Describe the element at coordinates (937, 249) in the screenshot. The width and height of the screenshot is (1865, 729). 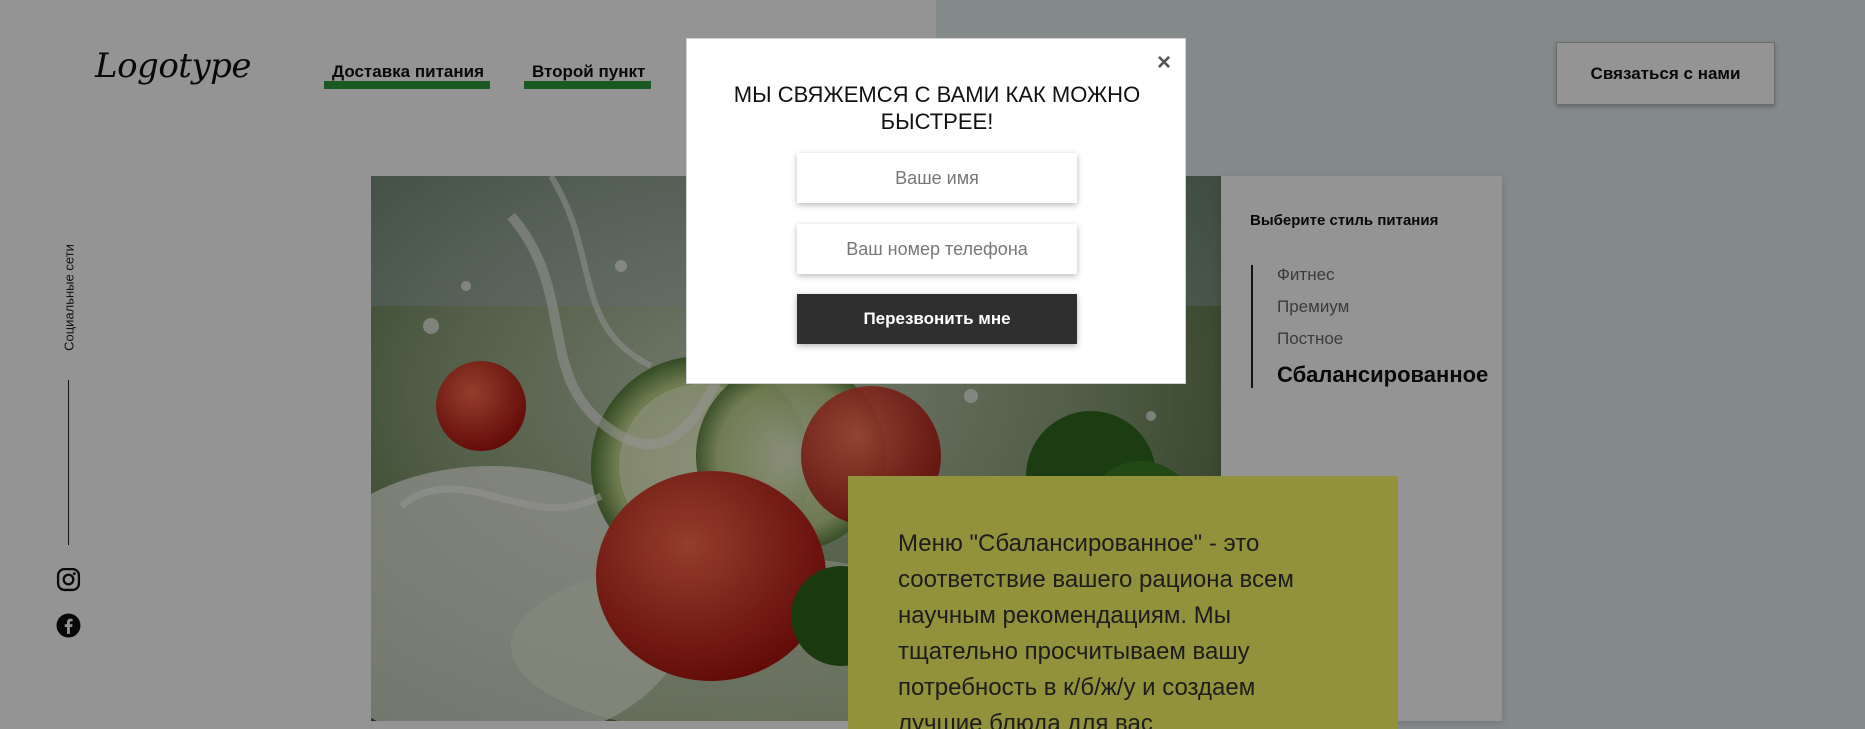
I see `phone-input` at that location.